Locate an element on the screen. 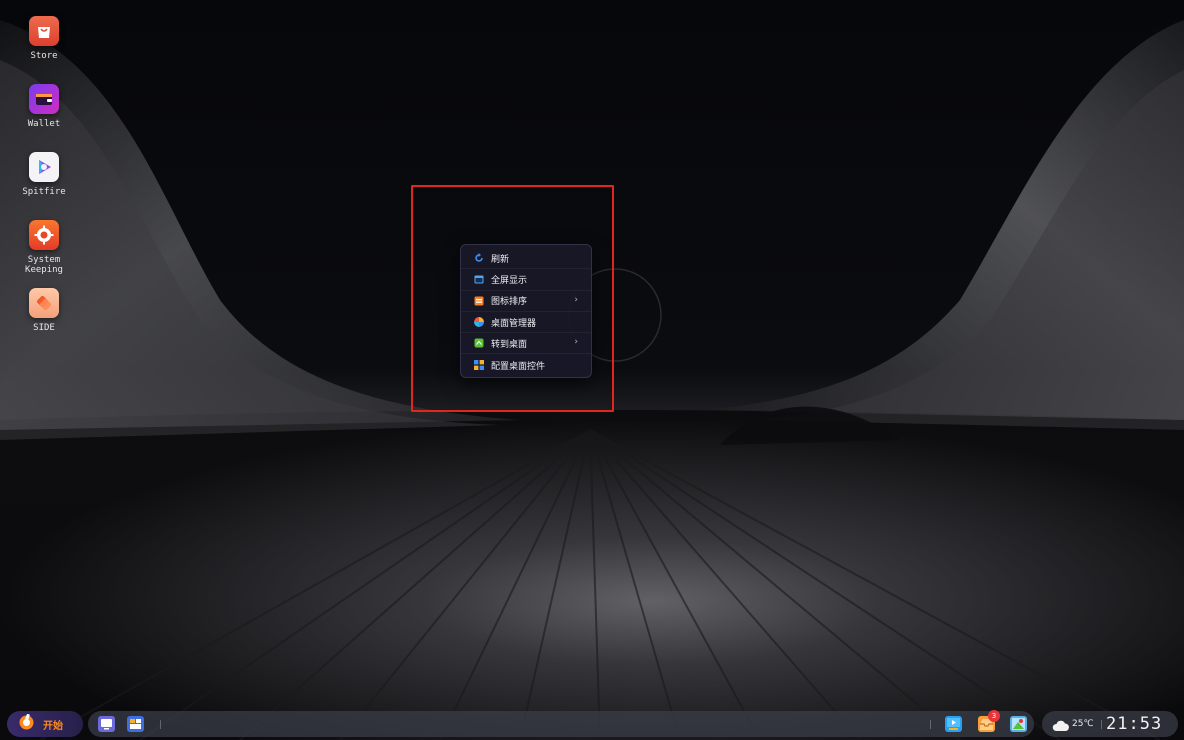 The height and width of the screenshot is (740, 1184). sort-icon is located at coordinates (479, 301).